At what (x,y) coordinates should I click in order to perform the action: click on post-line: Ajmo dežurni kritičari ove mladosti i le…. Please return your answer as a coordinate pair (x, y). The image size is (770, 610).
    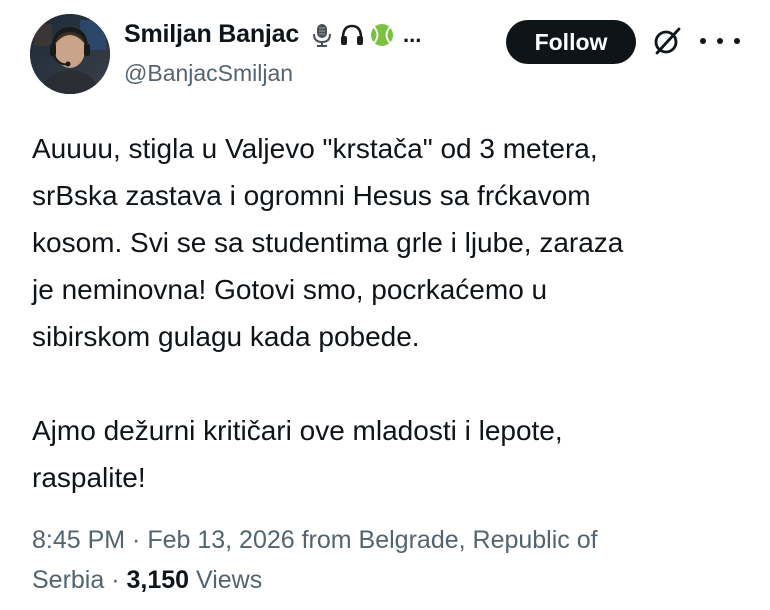
    Looking at the image, I should click on (297, 430).